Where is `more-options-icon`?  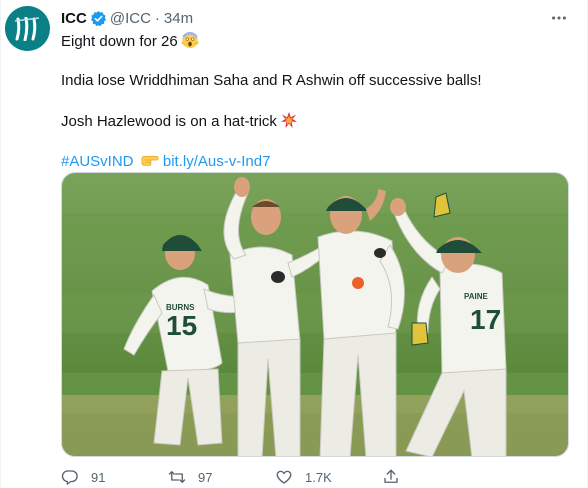 more-options-icon is located at coordinates (559, 18).